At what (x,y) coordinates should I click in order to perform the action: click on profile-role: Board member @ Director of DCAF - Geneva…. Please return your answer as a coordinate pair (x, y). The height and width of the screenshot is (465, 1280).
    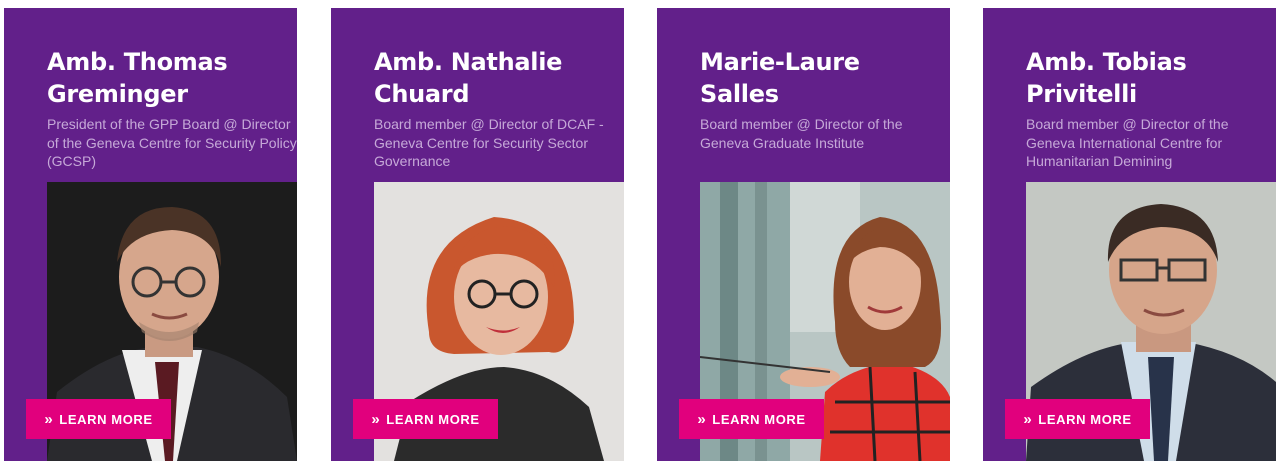
    Looking at the image, I should click on (489, 142).